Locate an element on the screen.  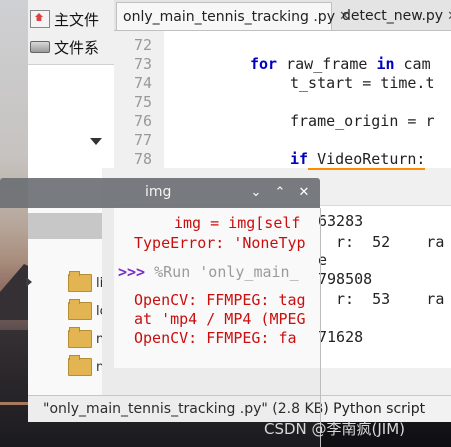
tab-only-main-tennis-tracking: only_main_tennis_tracking .py ✕ is located at coordinates (233, 16).